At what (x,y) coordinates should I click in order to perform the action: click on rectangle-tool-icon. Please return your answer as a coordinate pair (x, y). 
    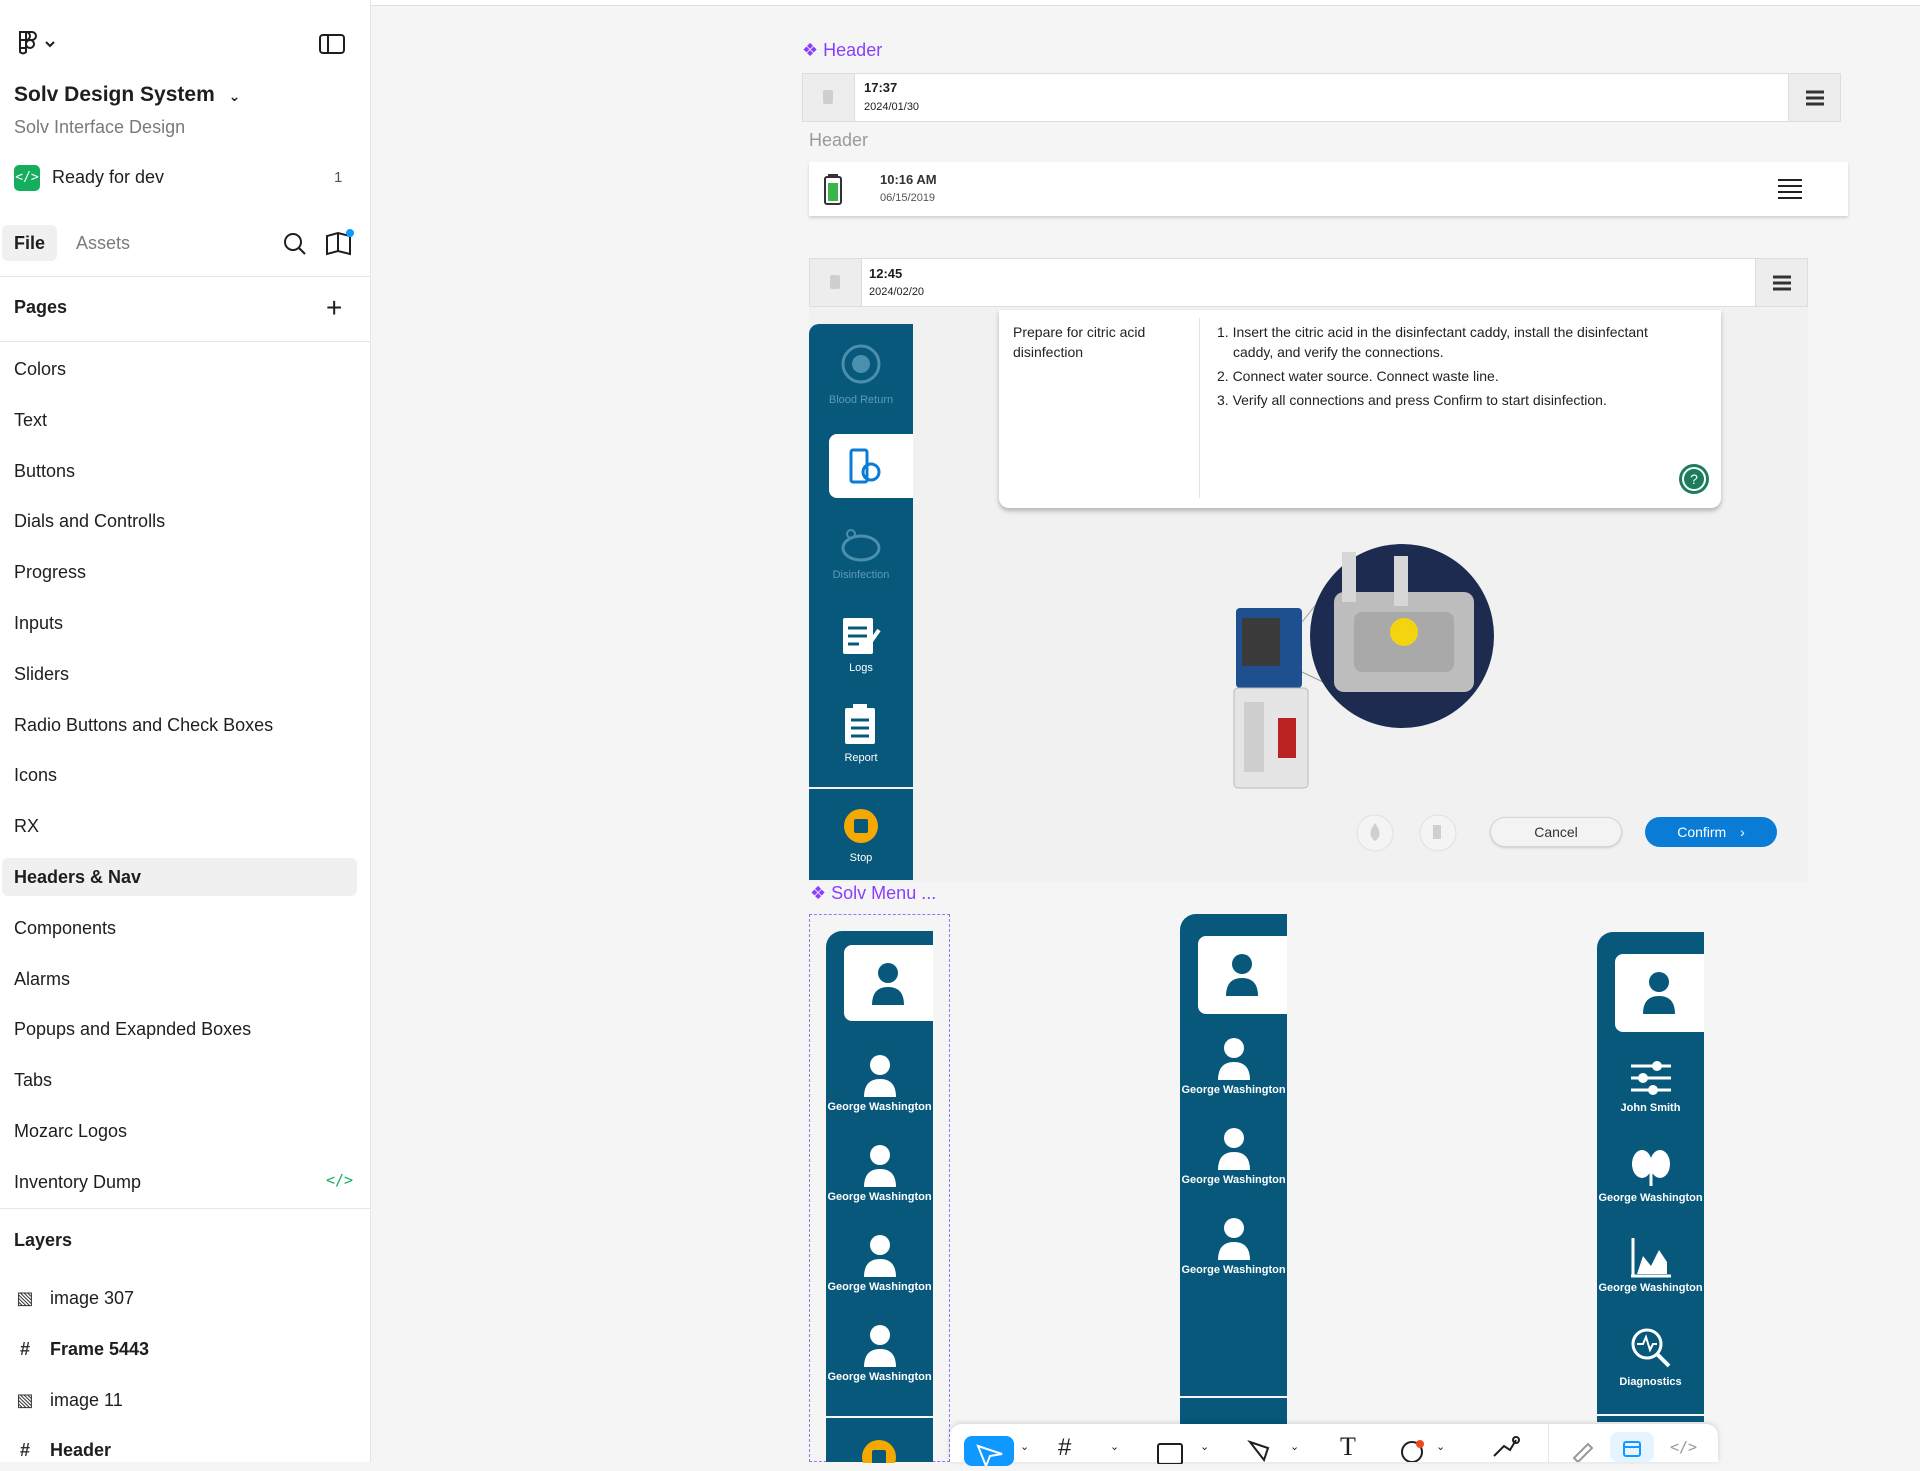
    Looking at the image, I should click on (1171, 1452).